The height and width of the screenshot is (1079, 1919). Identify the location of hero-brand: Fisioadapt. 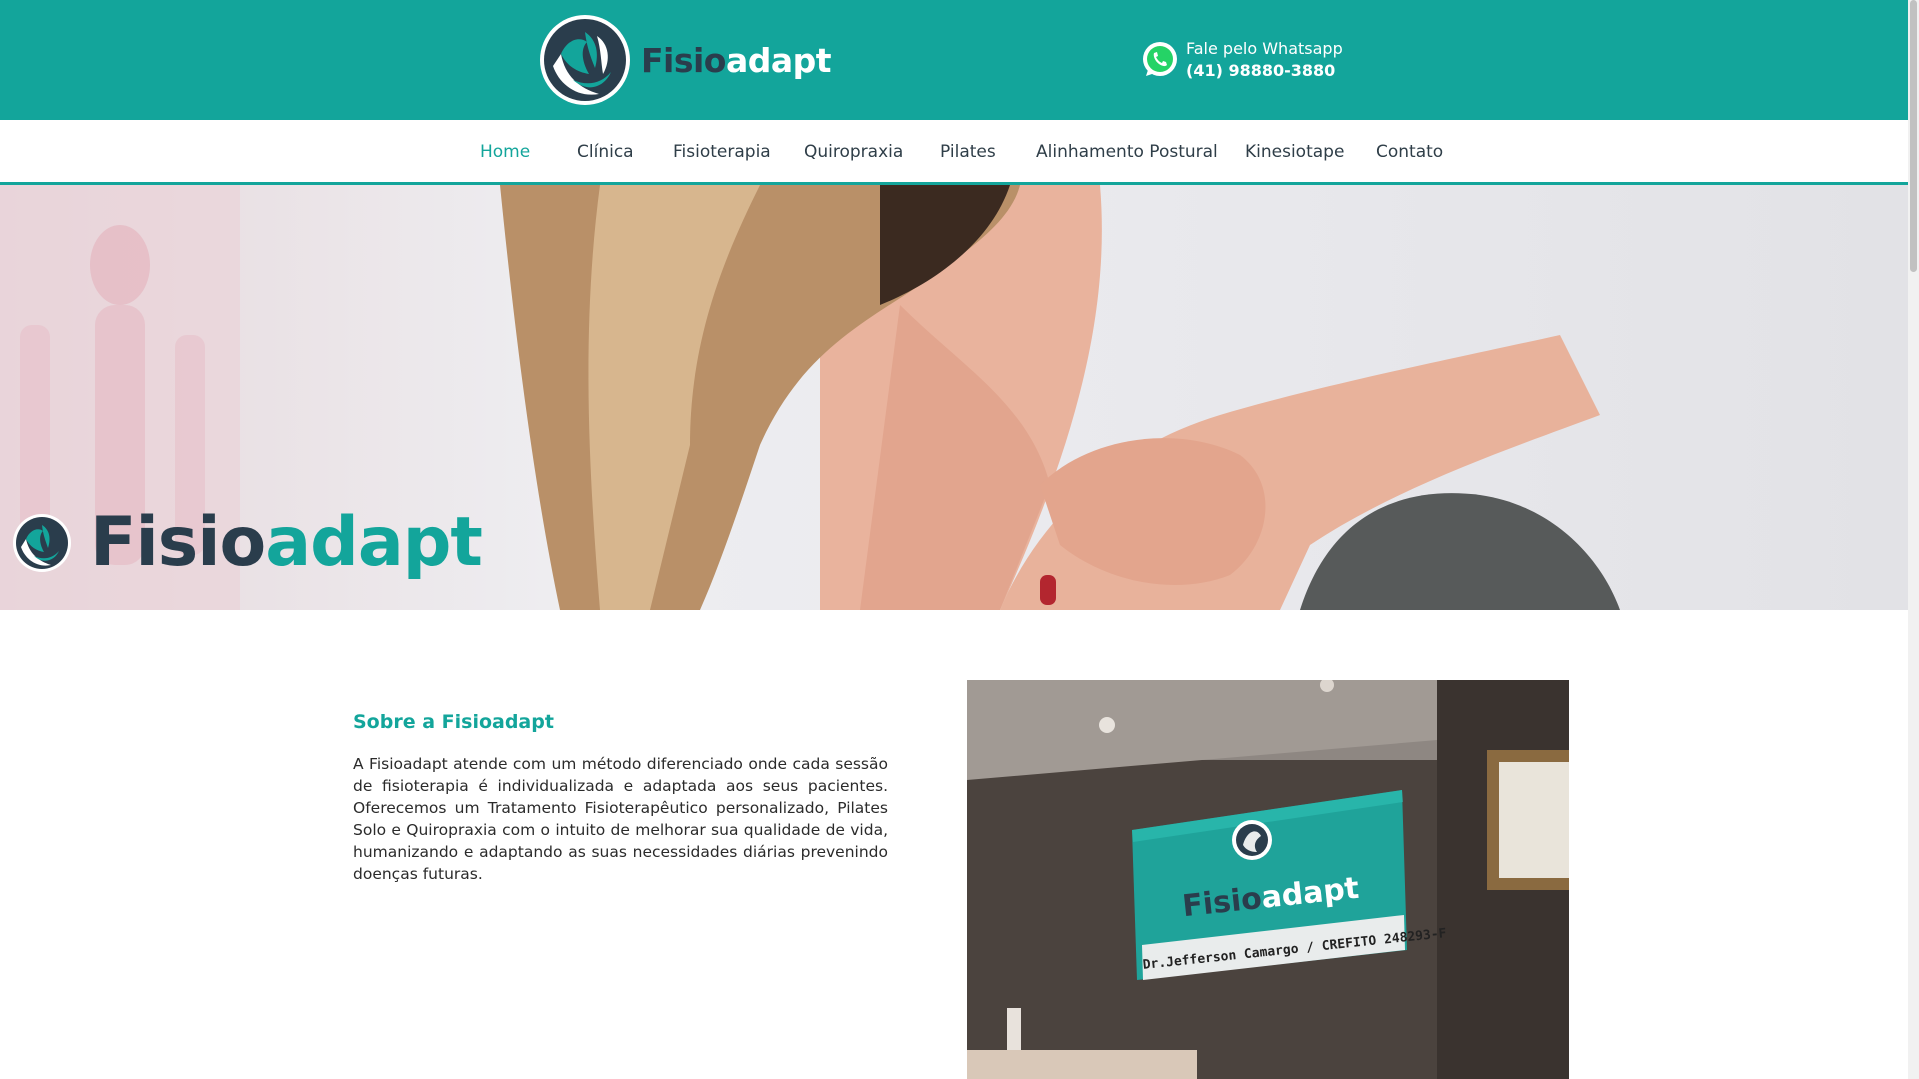
(247, 542).